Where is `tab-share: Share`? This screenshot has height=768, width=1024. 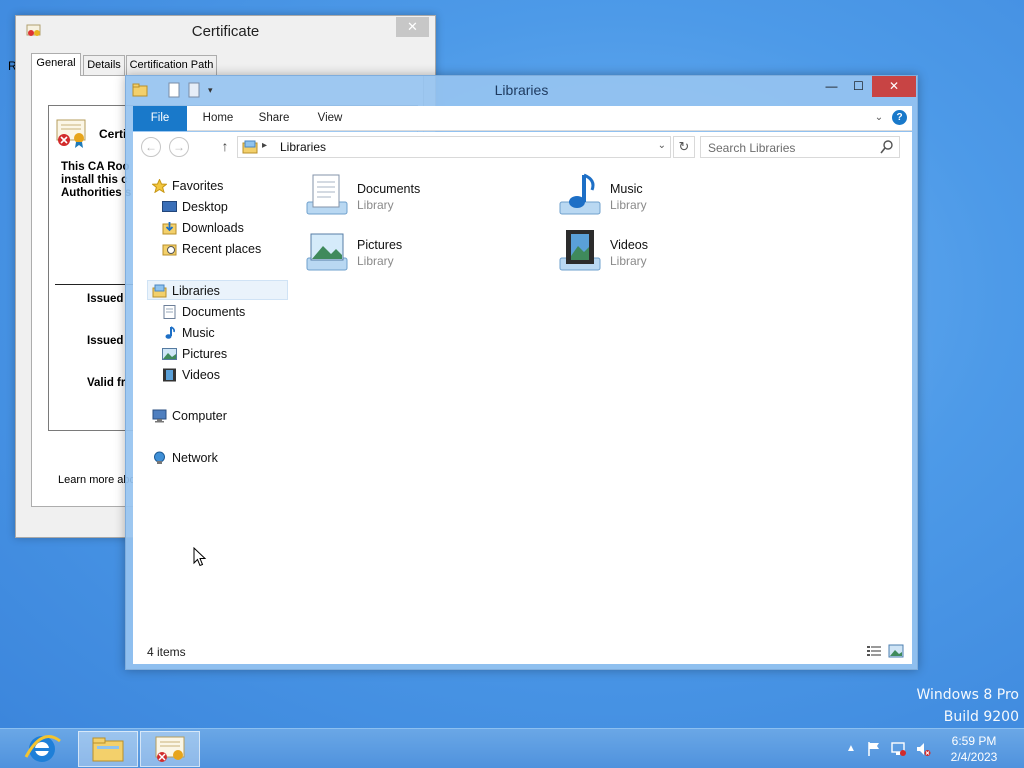
tab-share: Share is located at coordinates (274, 118).